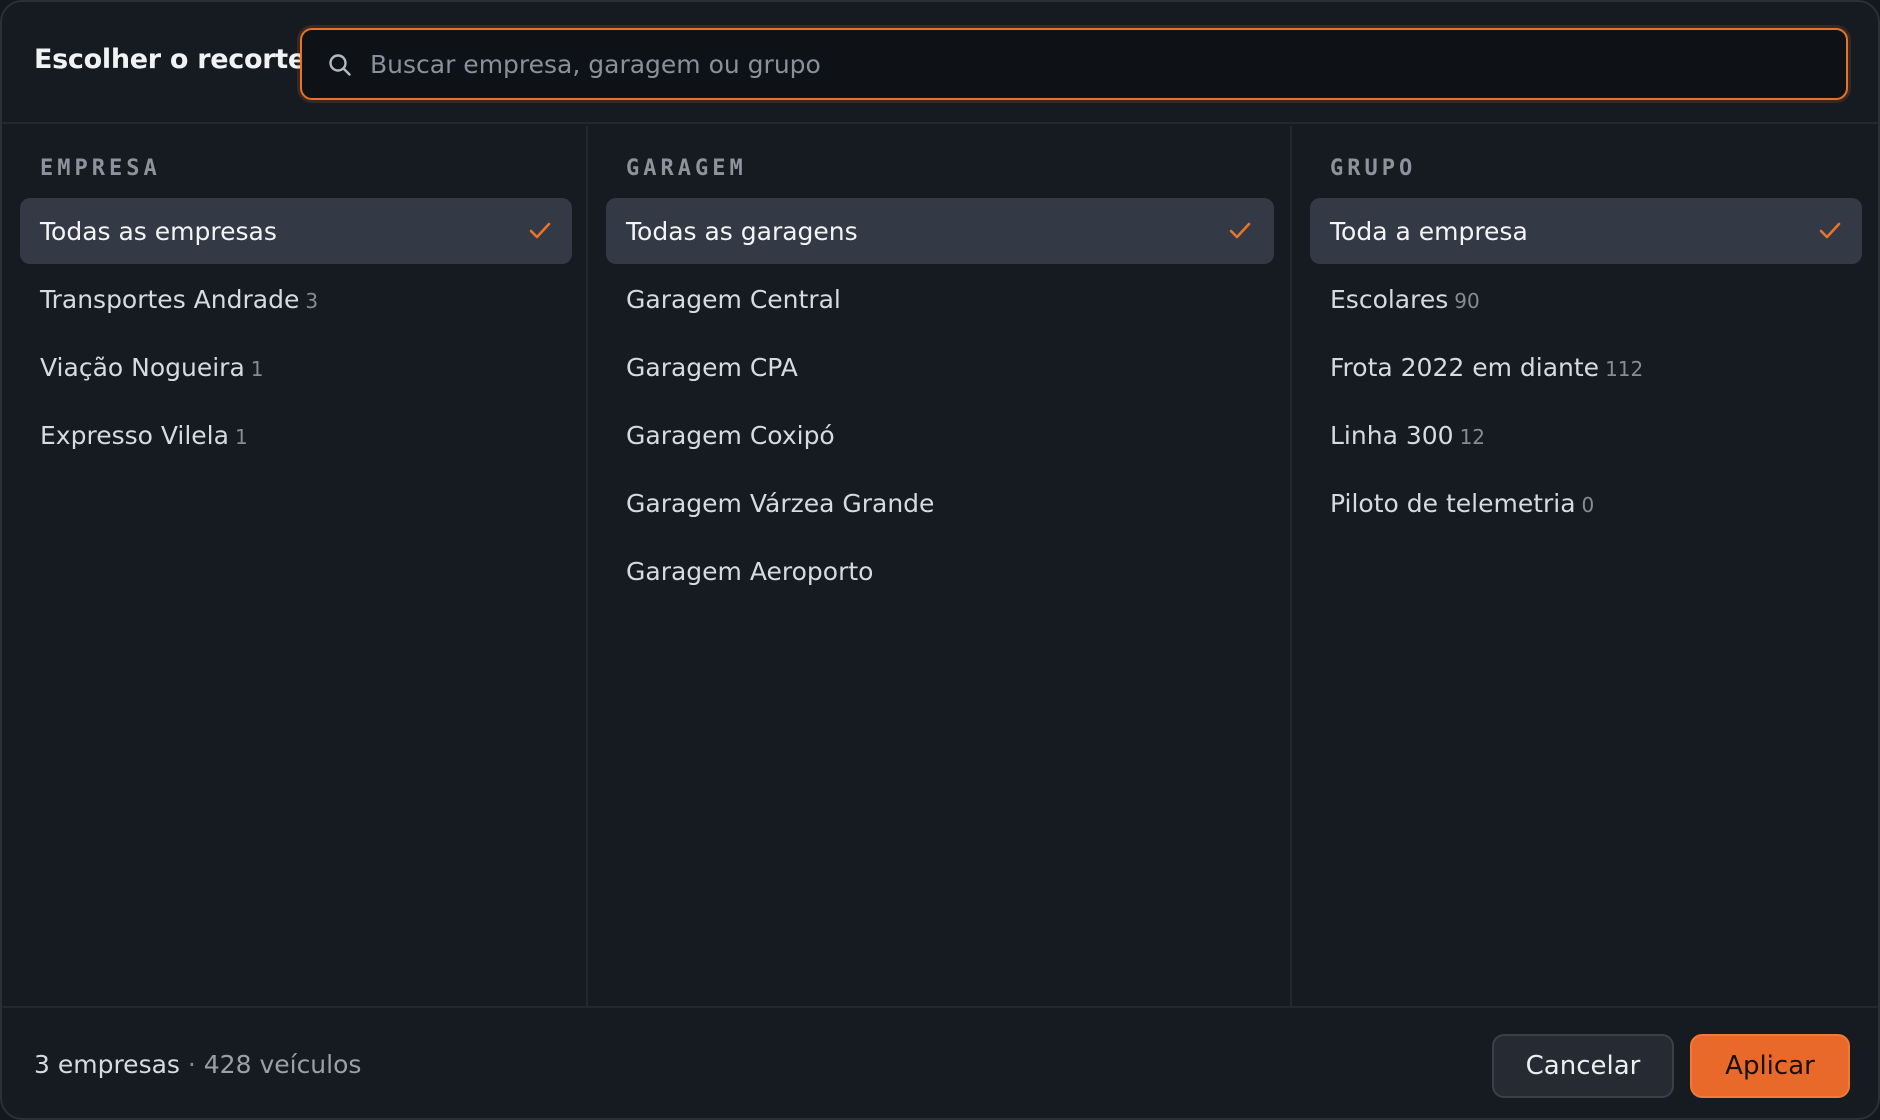 The width and height of the screenshot is (1880, 1120). What do you see at coordinates (940, 231) in the screenshot?
I see `garagem-item-all: Todas as garagens` at bounding box center [940, 231].